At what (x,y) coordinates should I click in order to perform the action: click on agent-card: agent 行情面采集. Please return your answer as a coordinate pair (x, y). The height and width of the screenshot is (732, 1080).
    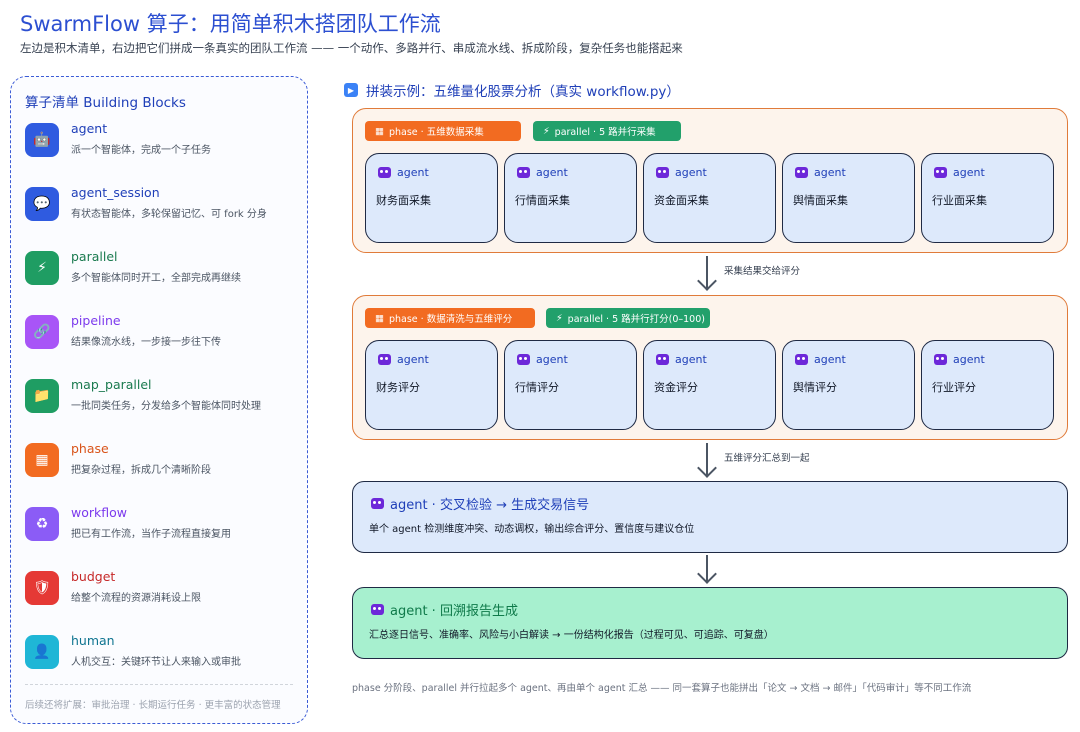
    Looking at the image, I should click on (570, 198).